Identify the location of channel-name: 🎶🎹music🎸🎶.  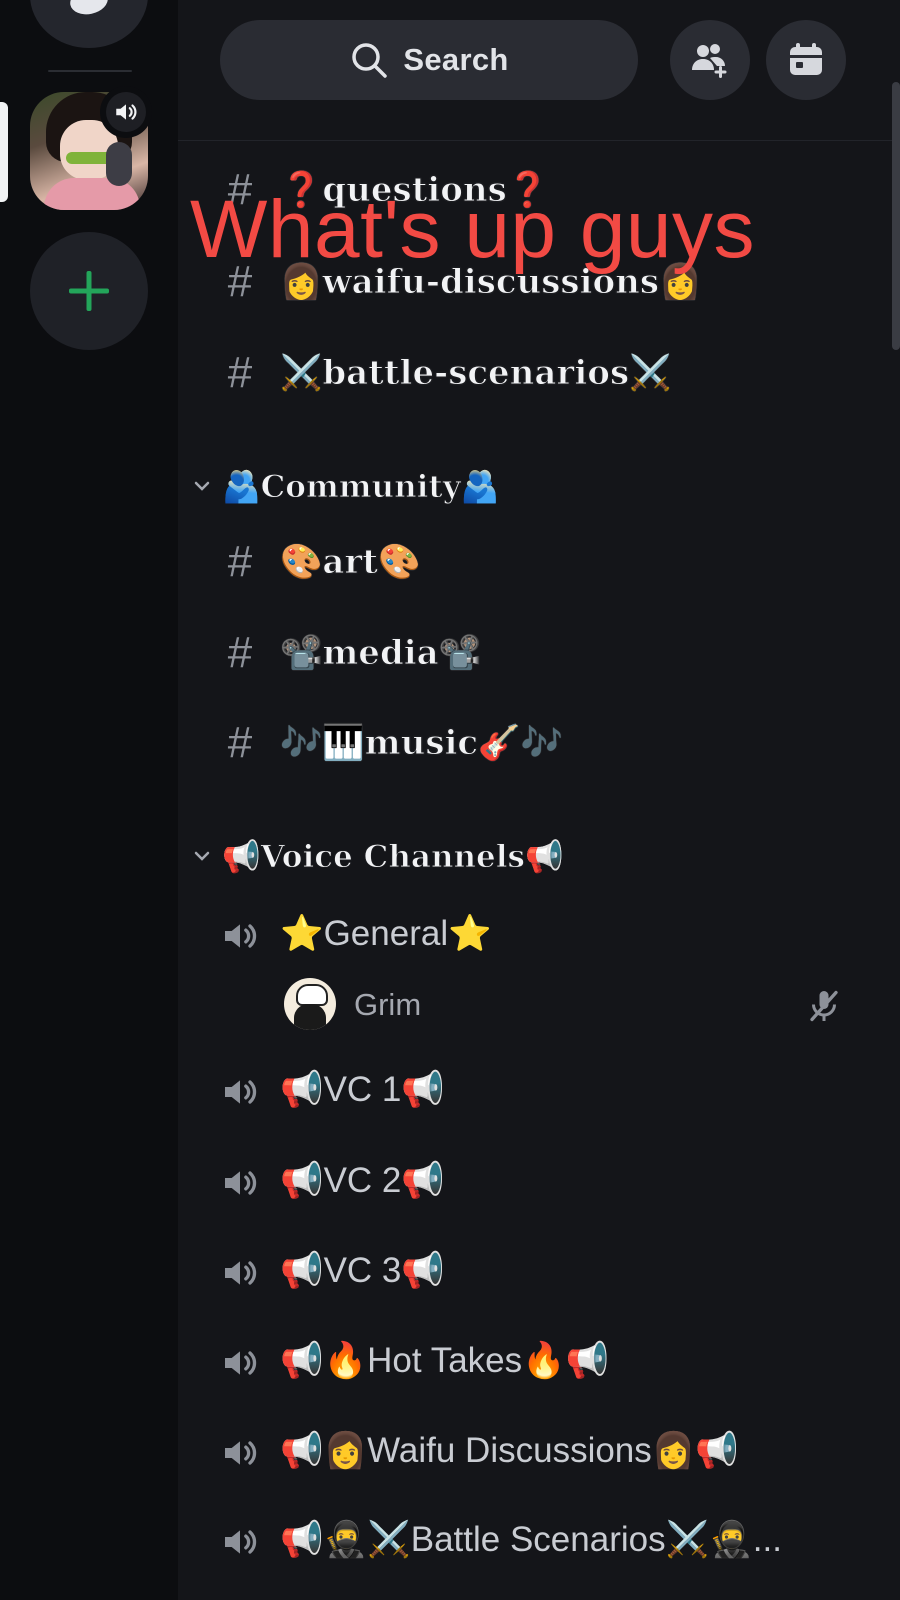
(422, 743).